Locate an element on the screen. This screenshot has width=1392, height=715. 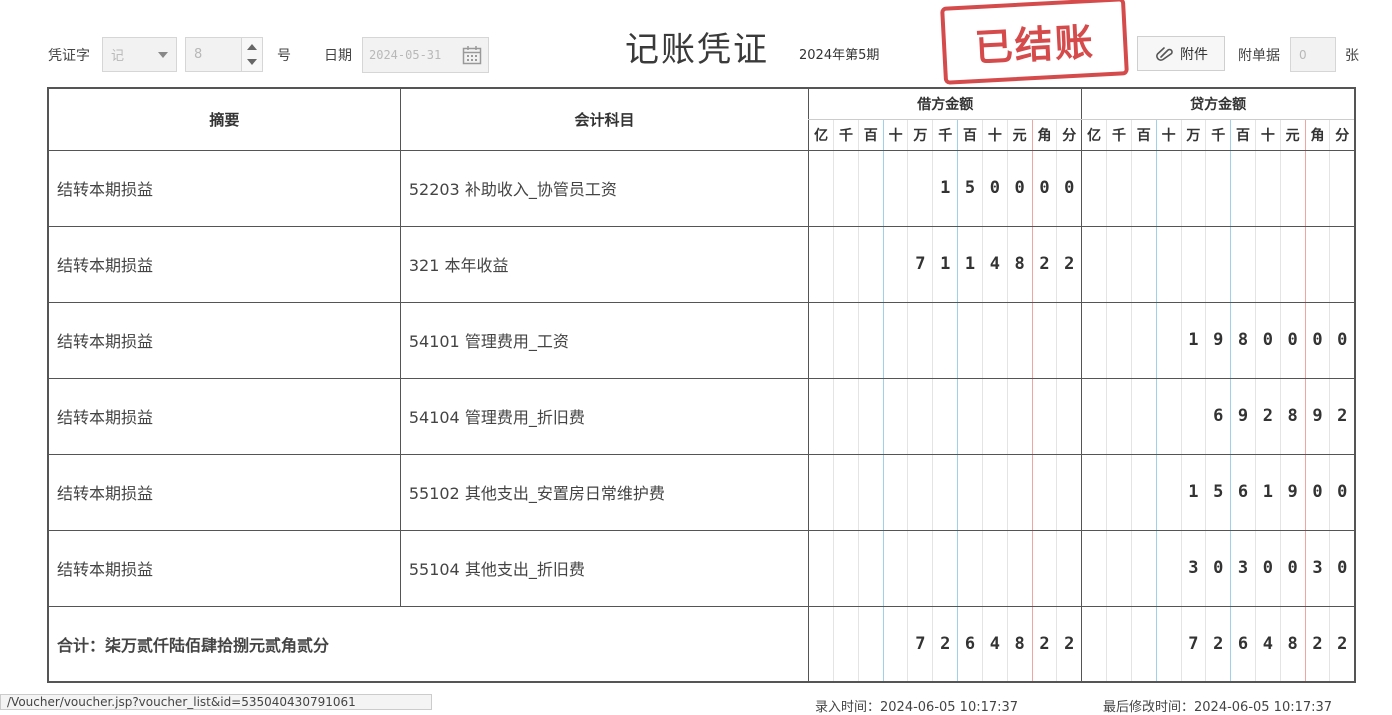
credit-unit-label: 亿 is located at coordinates (1094, 135).